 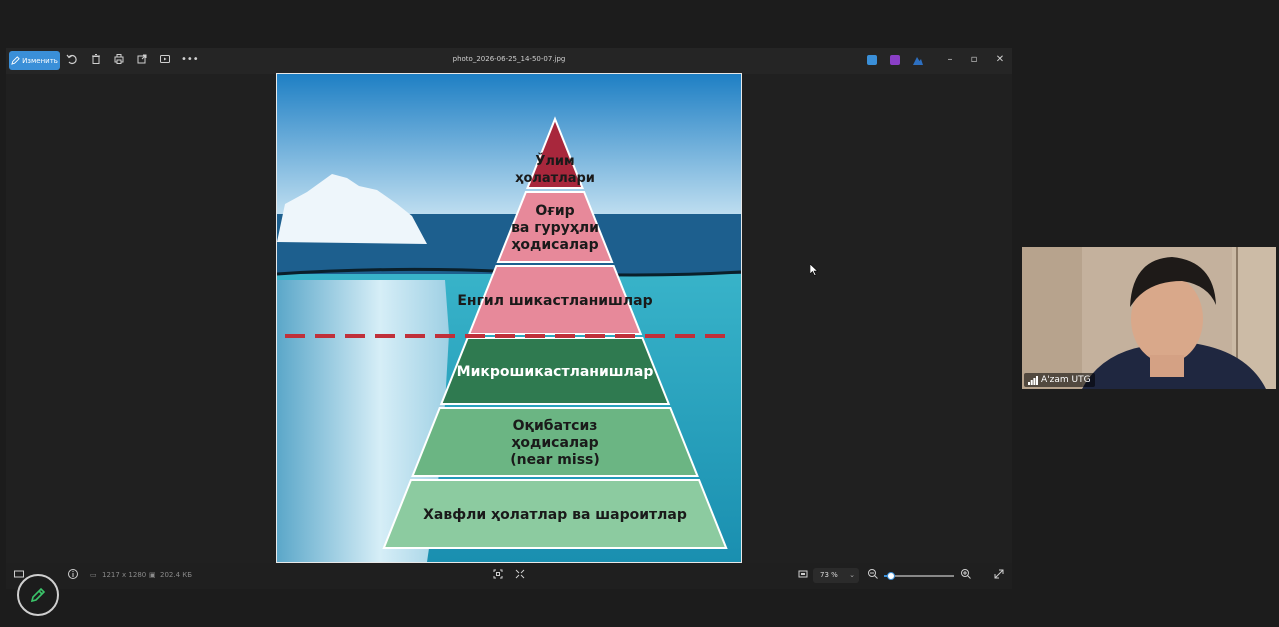 What do you see at coordinates (72, 60) in the screenshot?
I see `rotate-icon` at bounding box center [72, 60].